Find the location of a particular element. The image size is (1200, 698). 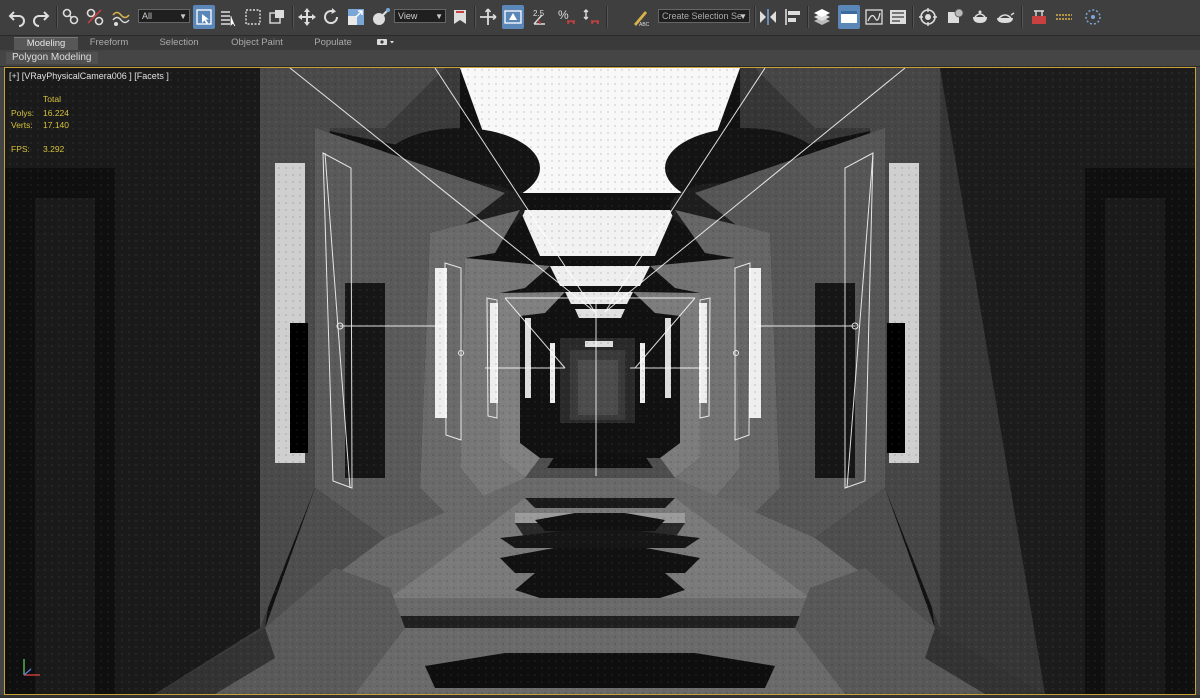

tab-modeling: Modeling is located at coordinates (46, 43).